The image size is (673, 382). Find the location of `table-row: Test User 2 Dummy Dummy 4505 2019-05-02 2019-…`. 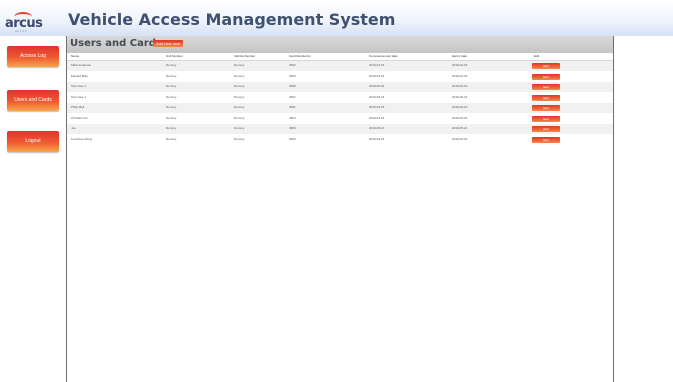

table-row: Test User 2 Dummy Dummy 4505 2019-05-02 2019-… is located at coordinates (340, 87).